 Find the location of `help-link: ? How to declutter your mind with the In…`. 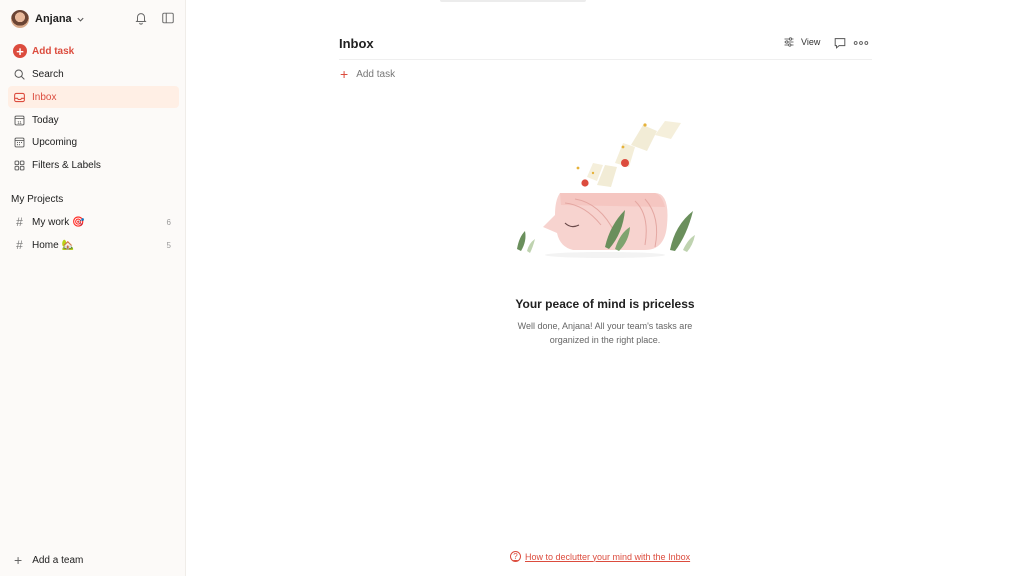

help-link: ? How to declutter your mind with the In… is located at coordinates (600, 556).